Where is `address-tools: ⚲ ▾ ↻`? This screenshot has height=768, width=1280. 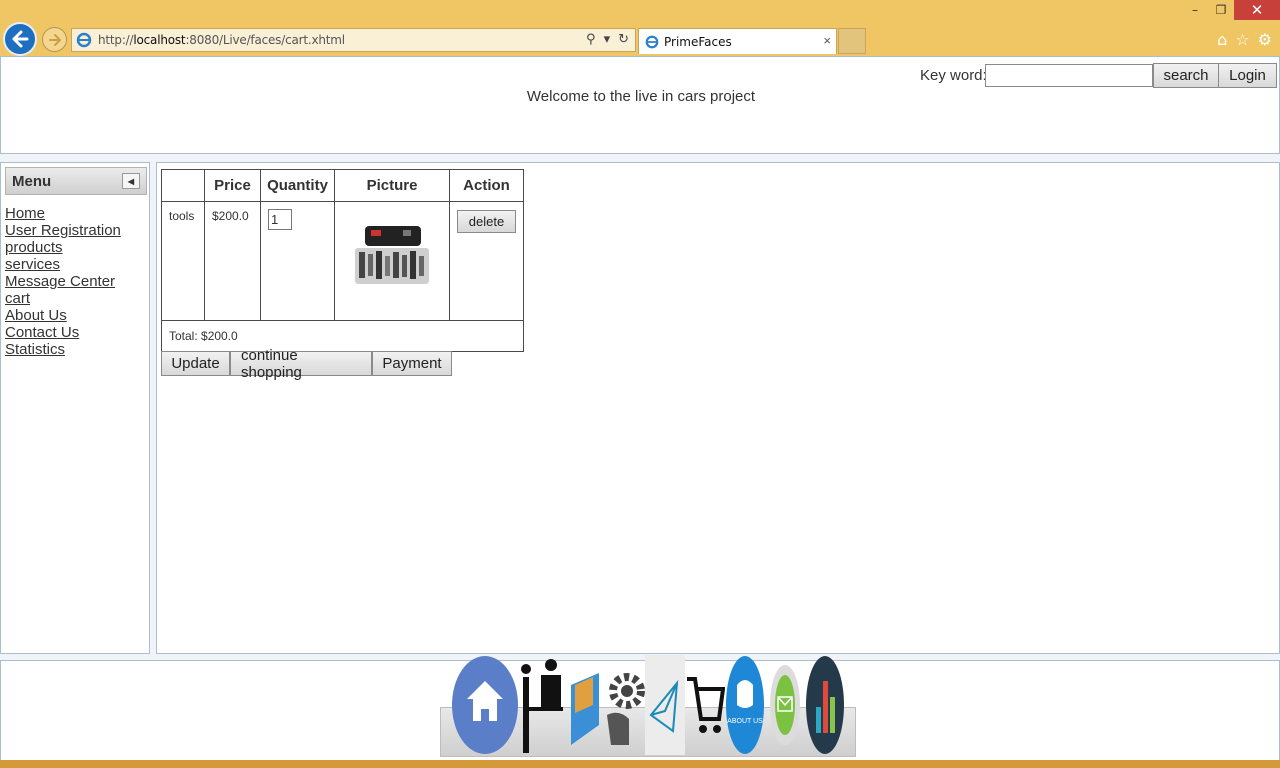 address-tools: ⚲ ▾ ↻ is located at coordinates (607, 39).